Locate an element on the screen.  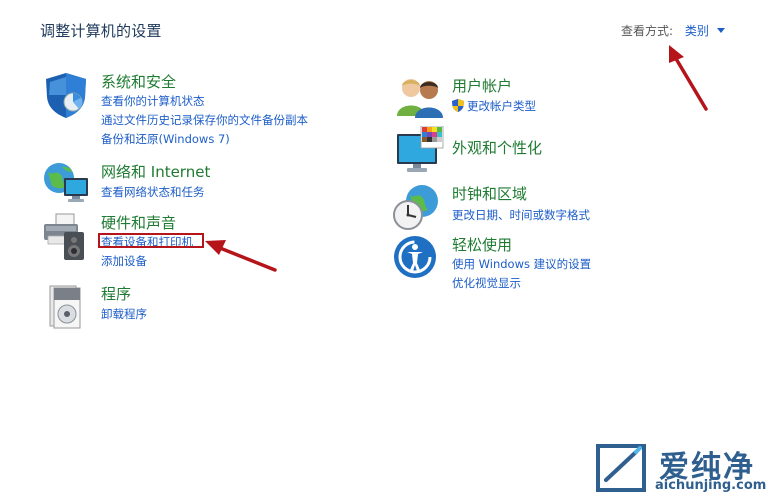
ease-of-access-icon is located at coordinates (417, 258).